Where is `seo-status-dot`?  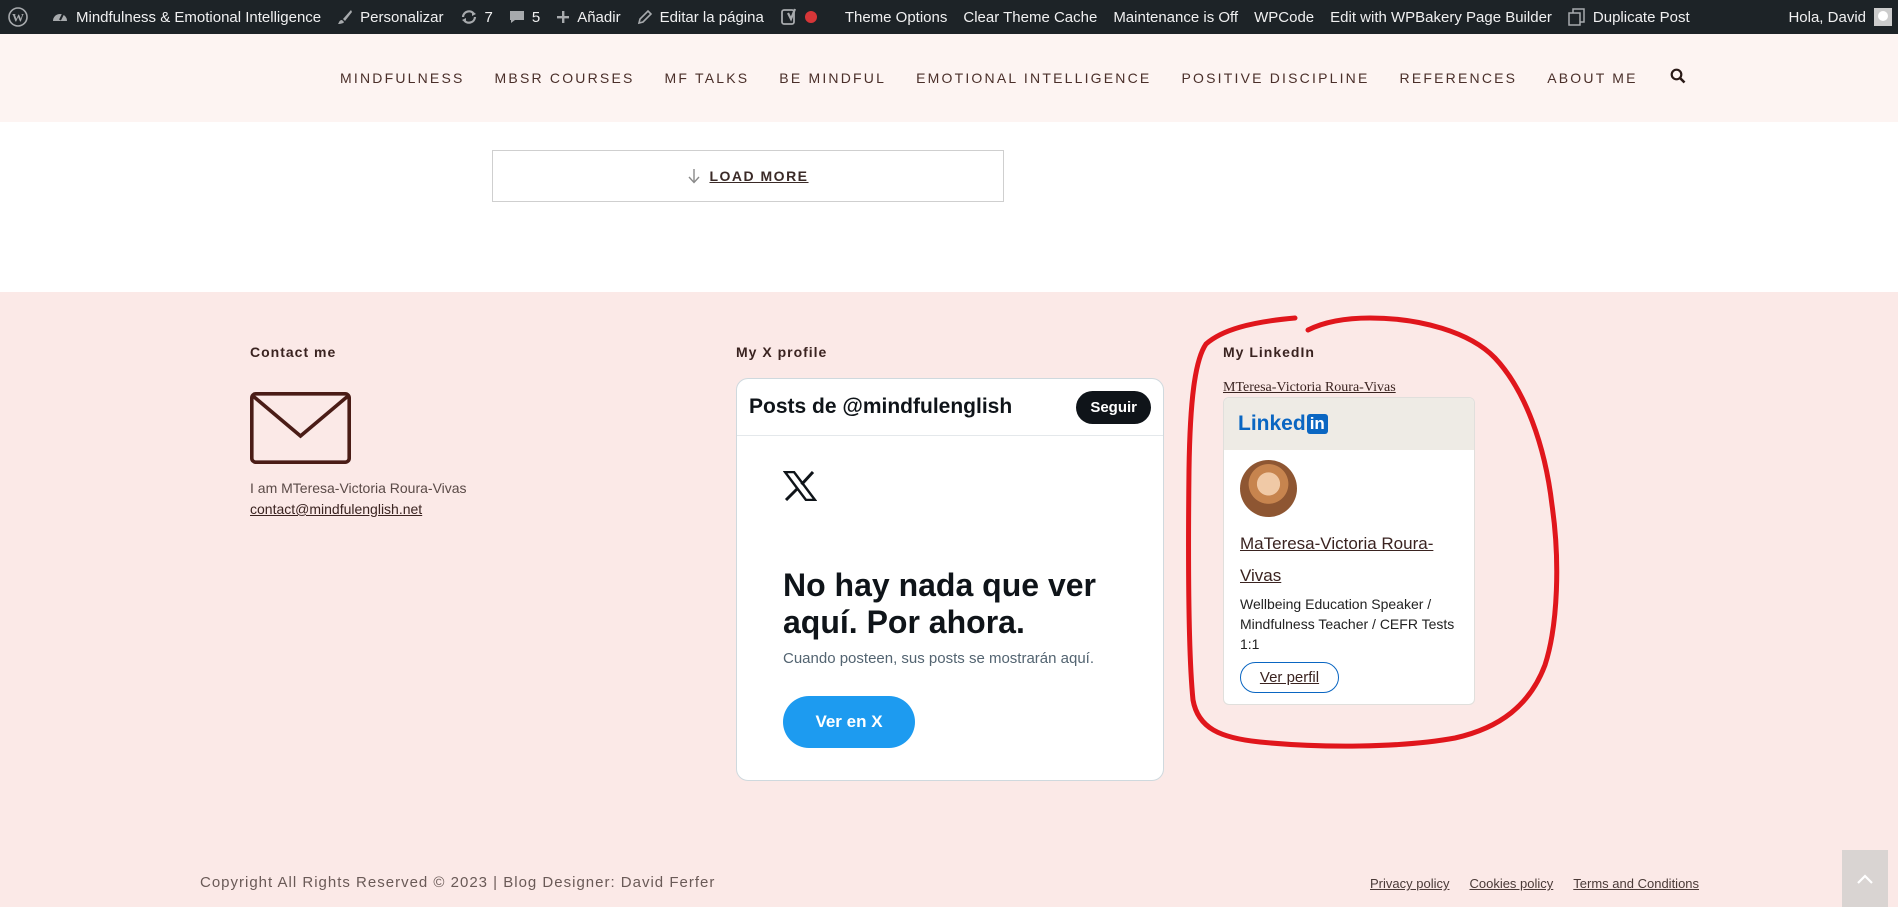
seo-status-dot is located at coordinates (810, 17).